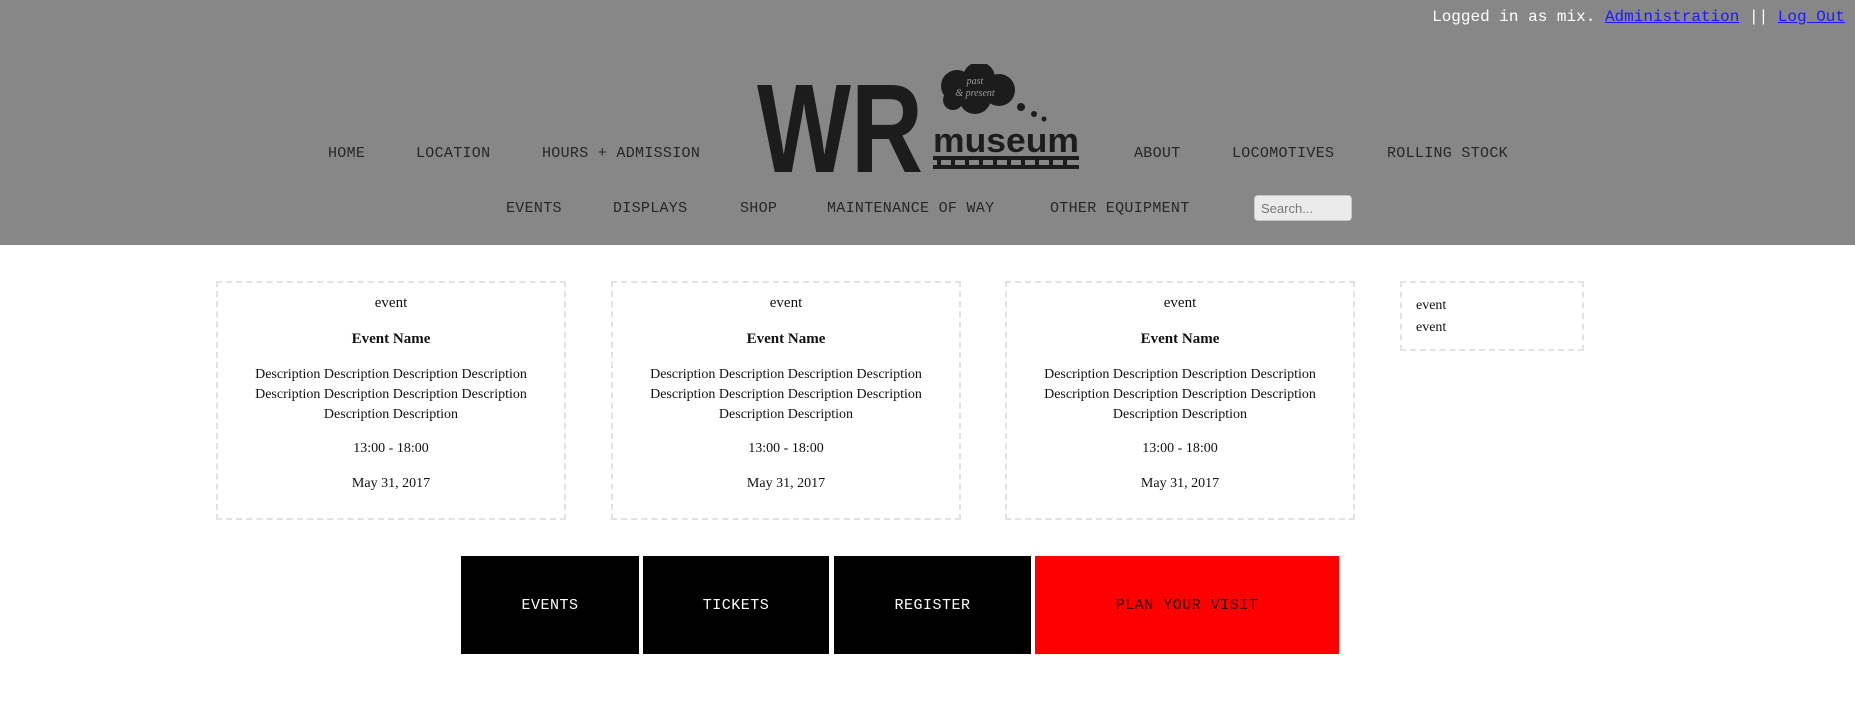 The height and width of the screenshot is (703, 1855). Describe the element at coordinates (1187, 605) in the screenshot. I see `plan-your-visit-button: PLAN YOUR VISIT` at that location.